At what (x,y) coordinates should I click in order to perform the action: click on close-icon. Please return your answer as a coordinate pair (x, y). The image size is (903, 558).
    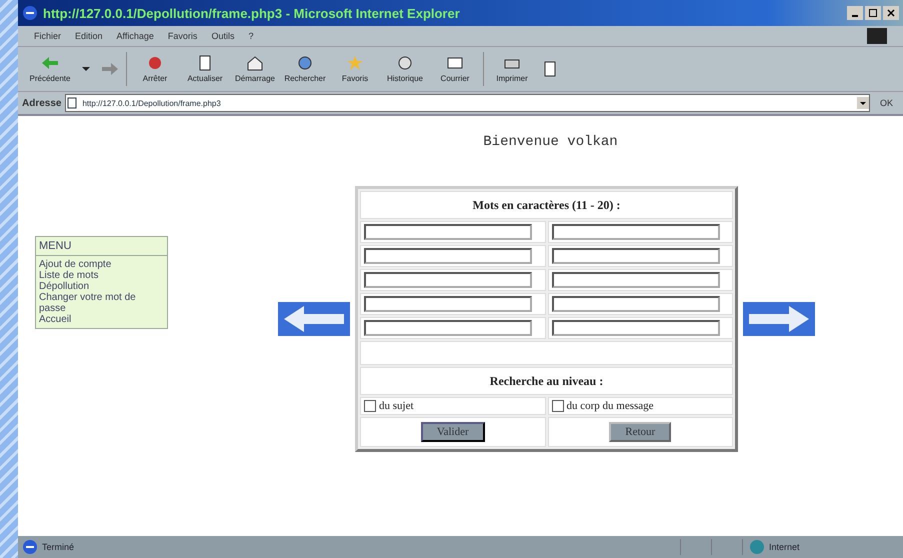
    Looking at the image, I should click on (891, 13).